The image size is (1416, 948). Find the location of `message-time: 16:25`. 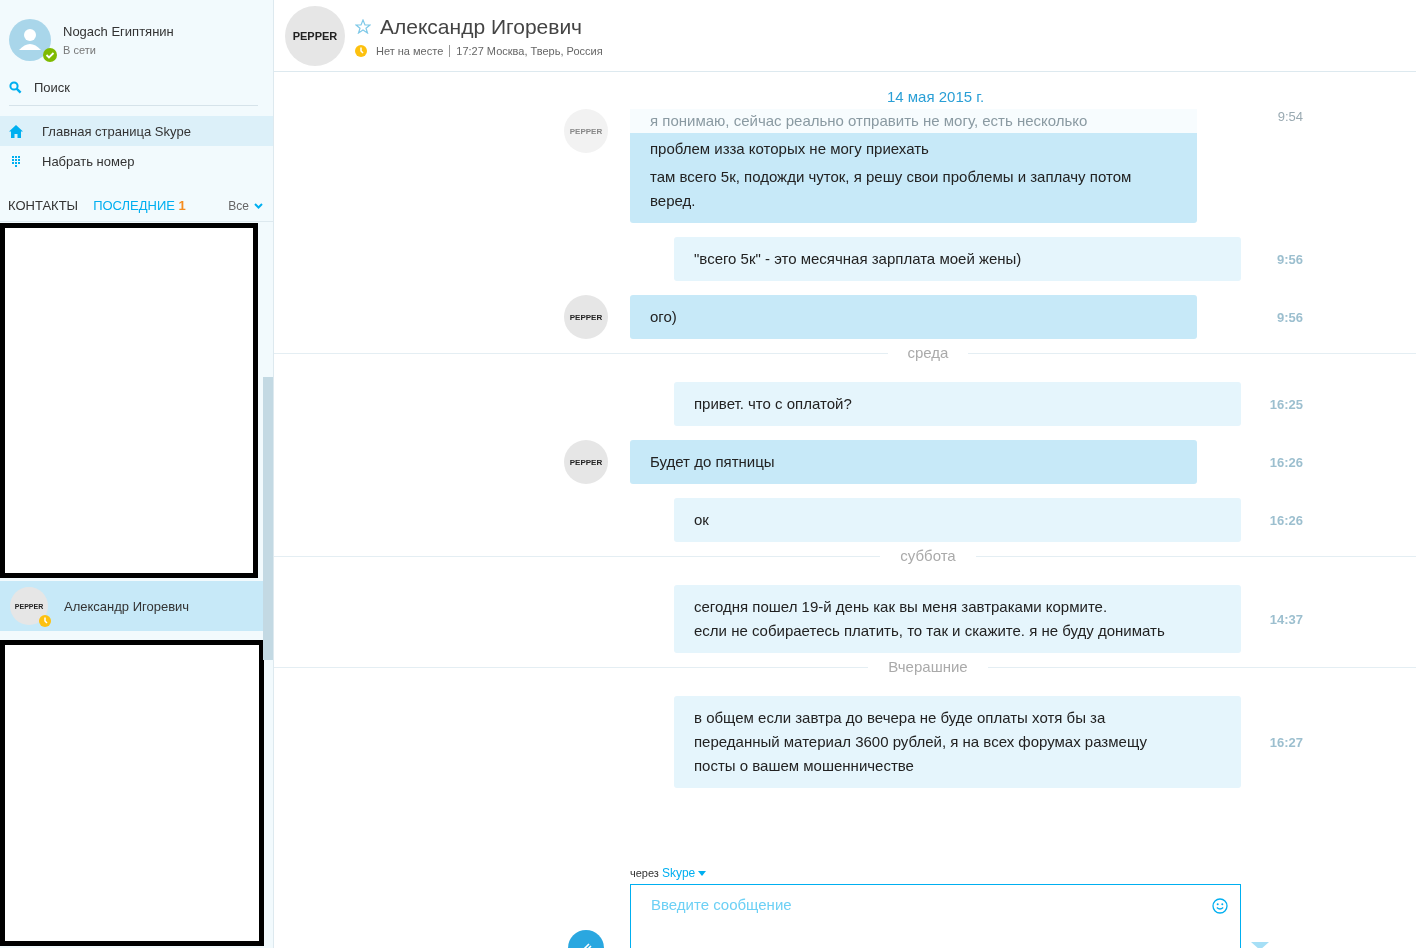

message-time: 16:25 is located at coordinates (1285, 404).